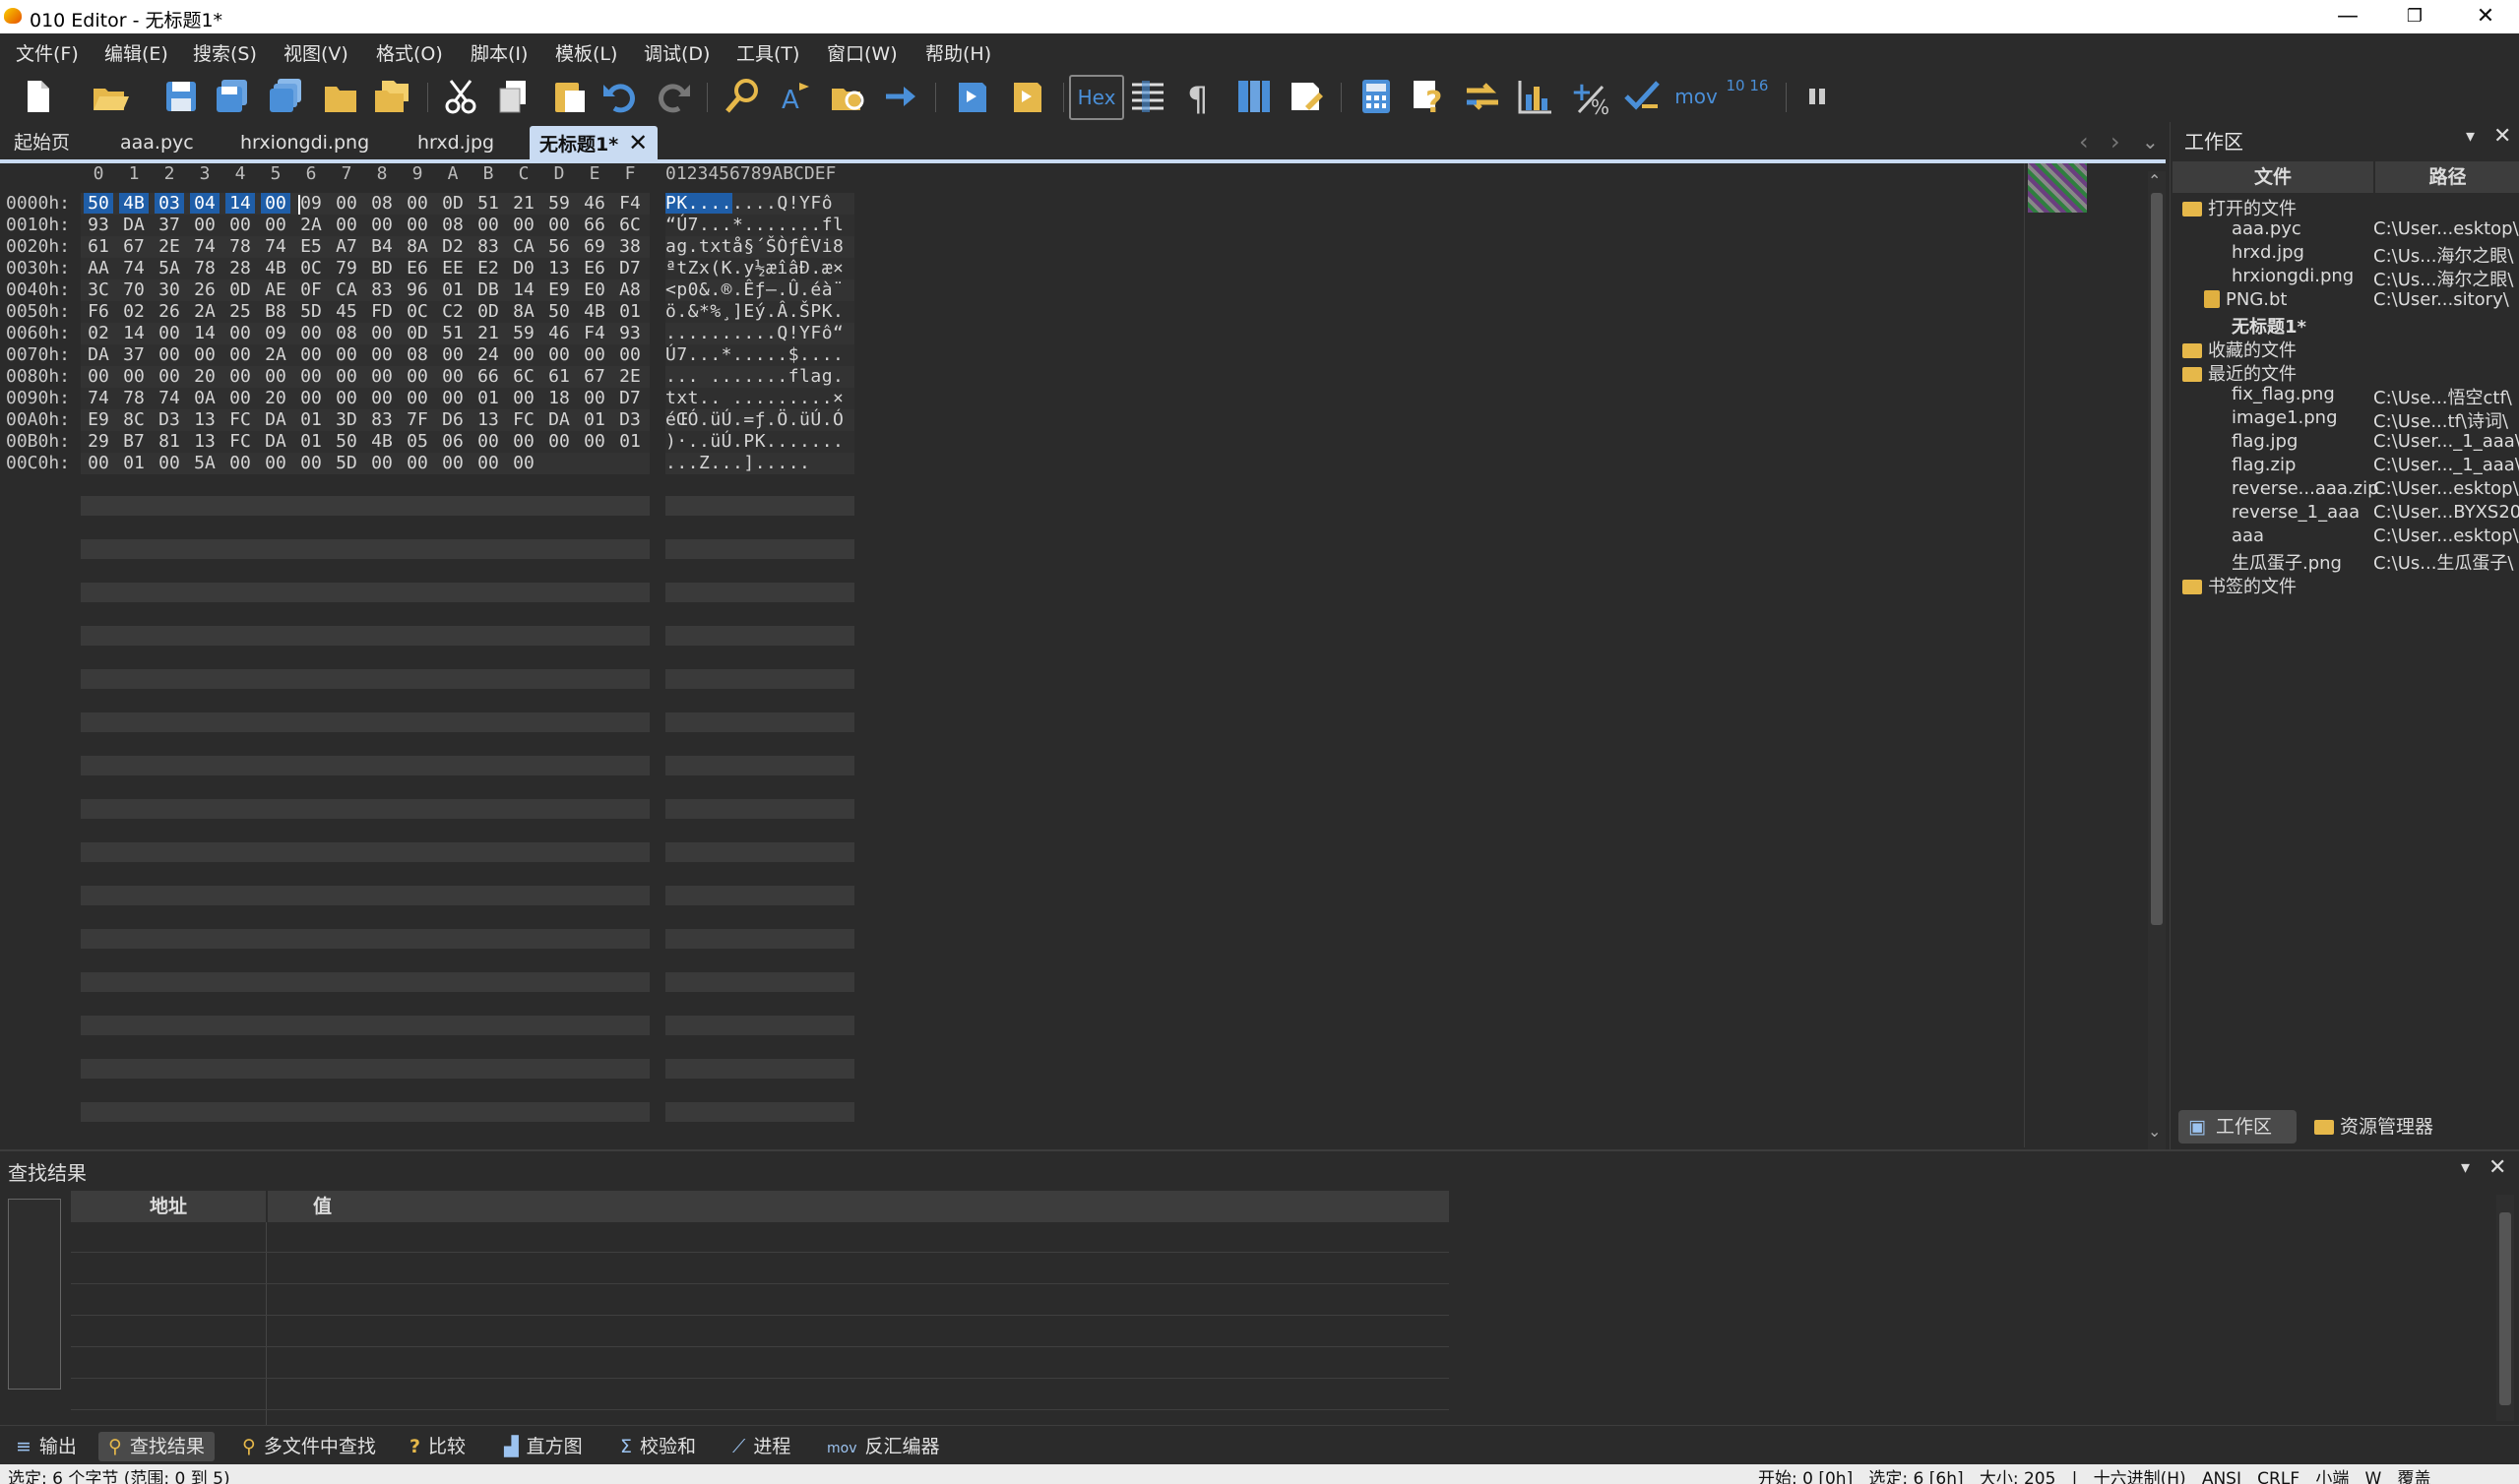 Image resolution: width=2519 pixels, height=1484 pixels. Describe the element at coordinates (311, 289) in the screenshot. I see `hex-byte: 0F` at that location.